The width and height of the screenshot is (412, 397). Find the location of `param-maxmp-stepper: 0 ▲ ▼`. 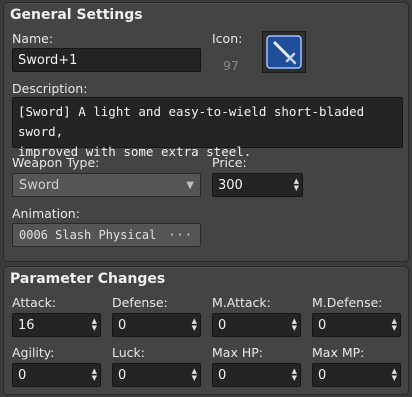

param-maxmp-stepper: 0 ▲ ▼ is located at coordinates (356, 375).